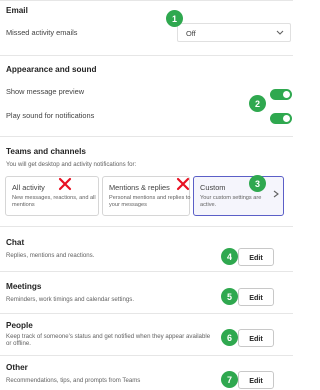 This screenshot has width=320, height=390. What do you see at coordinates (281, 118) in the screenshot?
I see `play-sound-toggle` at bounding box center [281, 118].